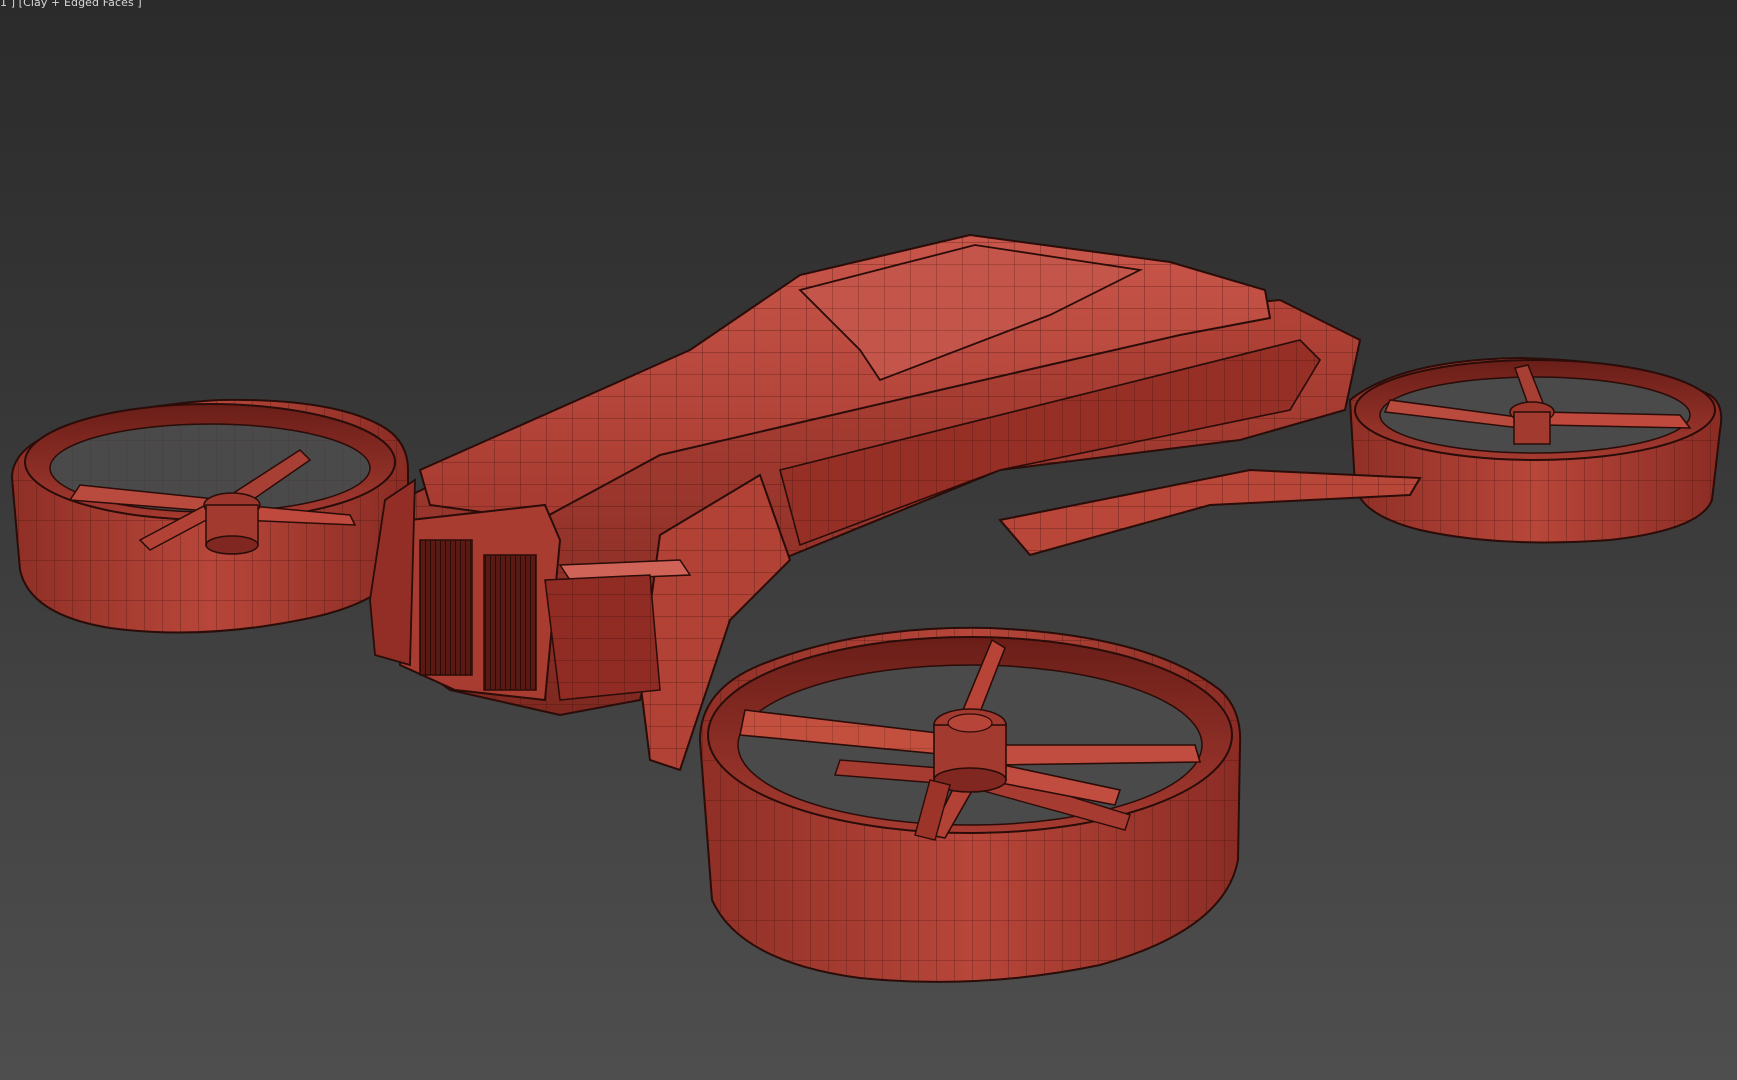 The width and height of the screenshot is (1737, 1080). I want to click on side-fin, so click(1210, 512).